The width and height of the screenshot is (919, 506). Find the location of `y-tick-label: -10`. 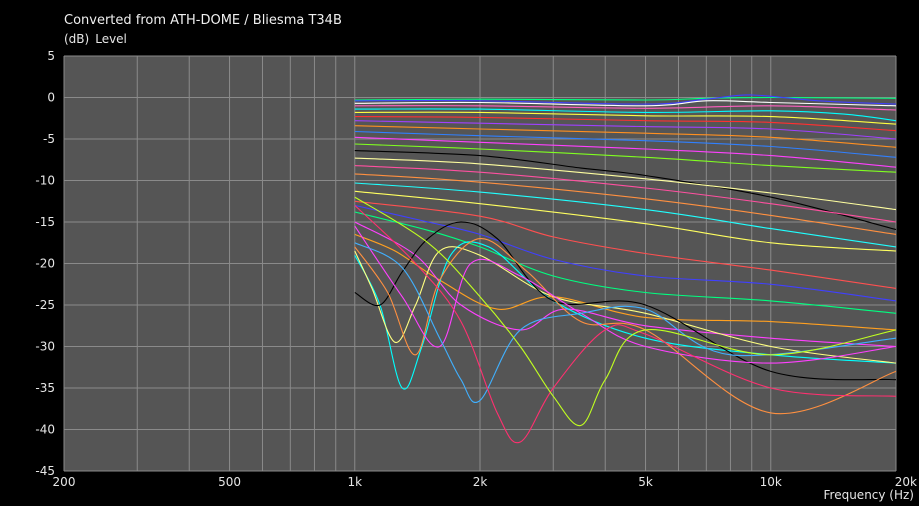

y-tick-label: -10 is located at coordinates (45, 181).